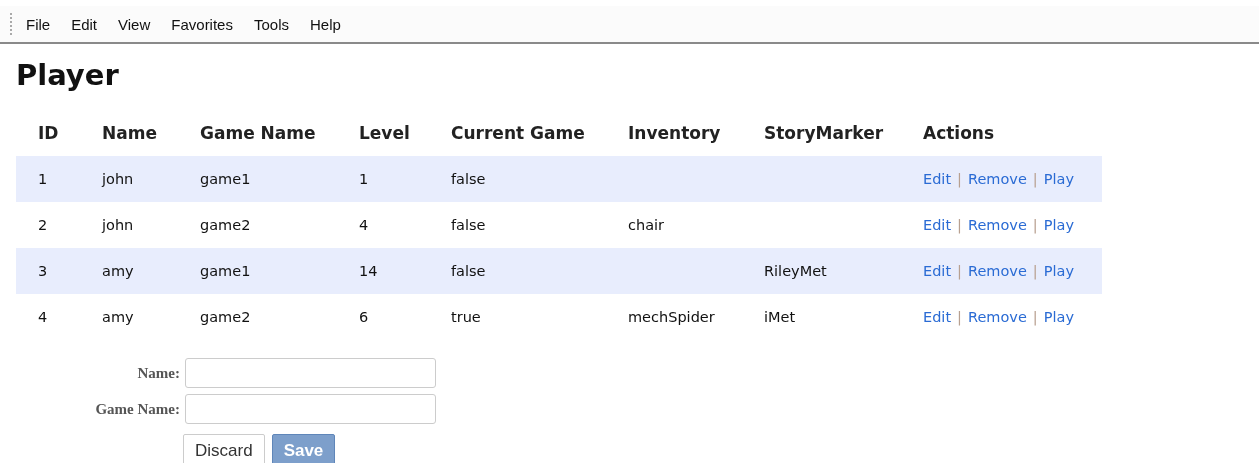 The width and height of the screenshot is (1259, 463). Describe the element at coordinates (368, 271) in the screenshot. I see `table-cell: 14` at that location.